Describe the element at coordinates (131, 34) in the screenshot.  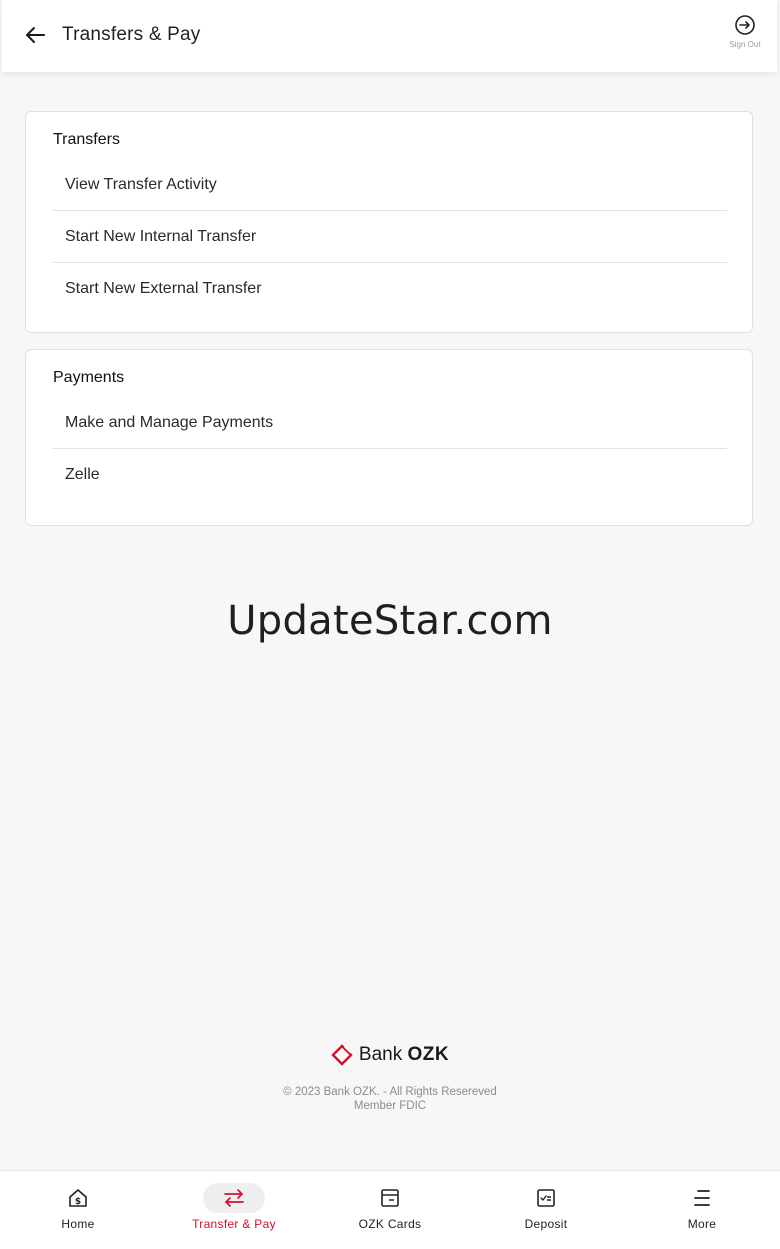
I see `page-title: Transfers & Pay` at that location.